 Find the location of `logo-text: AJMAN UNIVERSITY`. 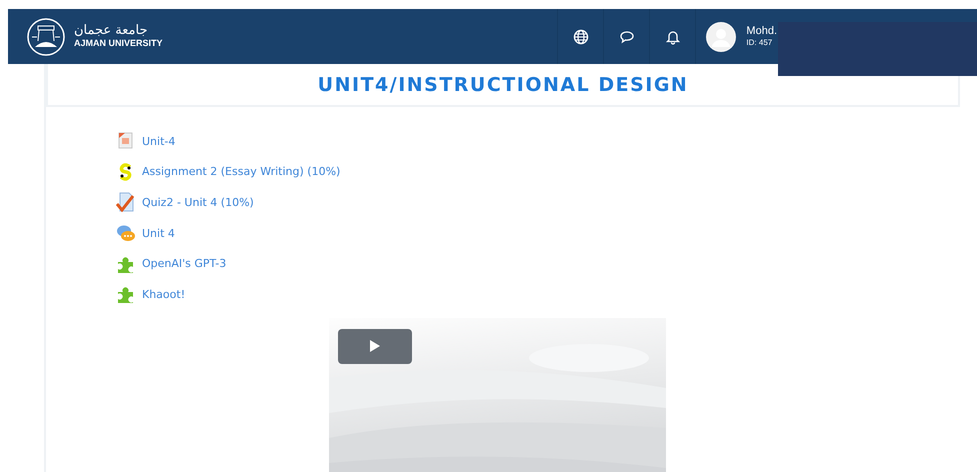

logo-text: AJMAN UNIVERSITY is located at coordinates (118, 43).